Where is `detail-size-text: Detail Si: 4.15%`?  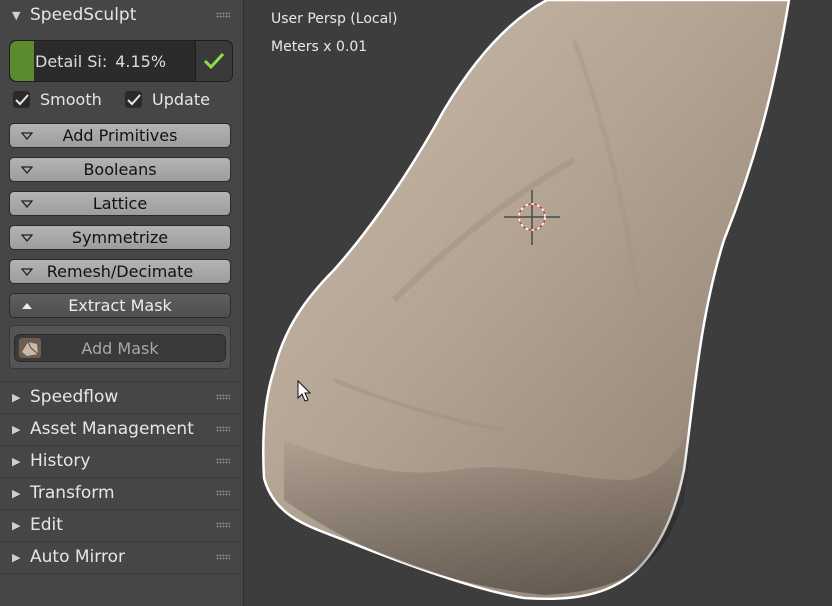 detail-size-text: Detail Si: 4.15% is located at coordinates (103, 61).